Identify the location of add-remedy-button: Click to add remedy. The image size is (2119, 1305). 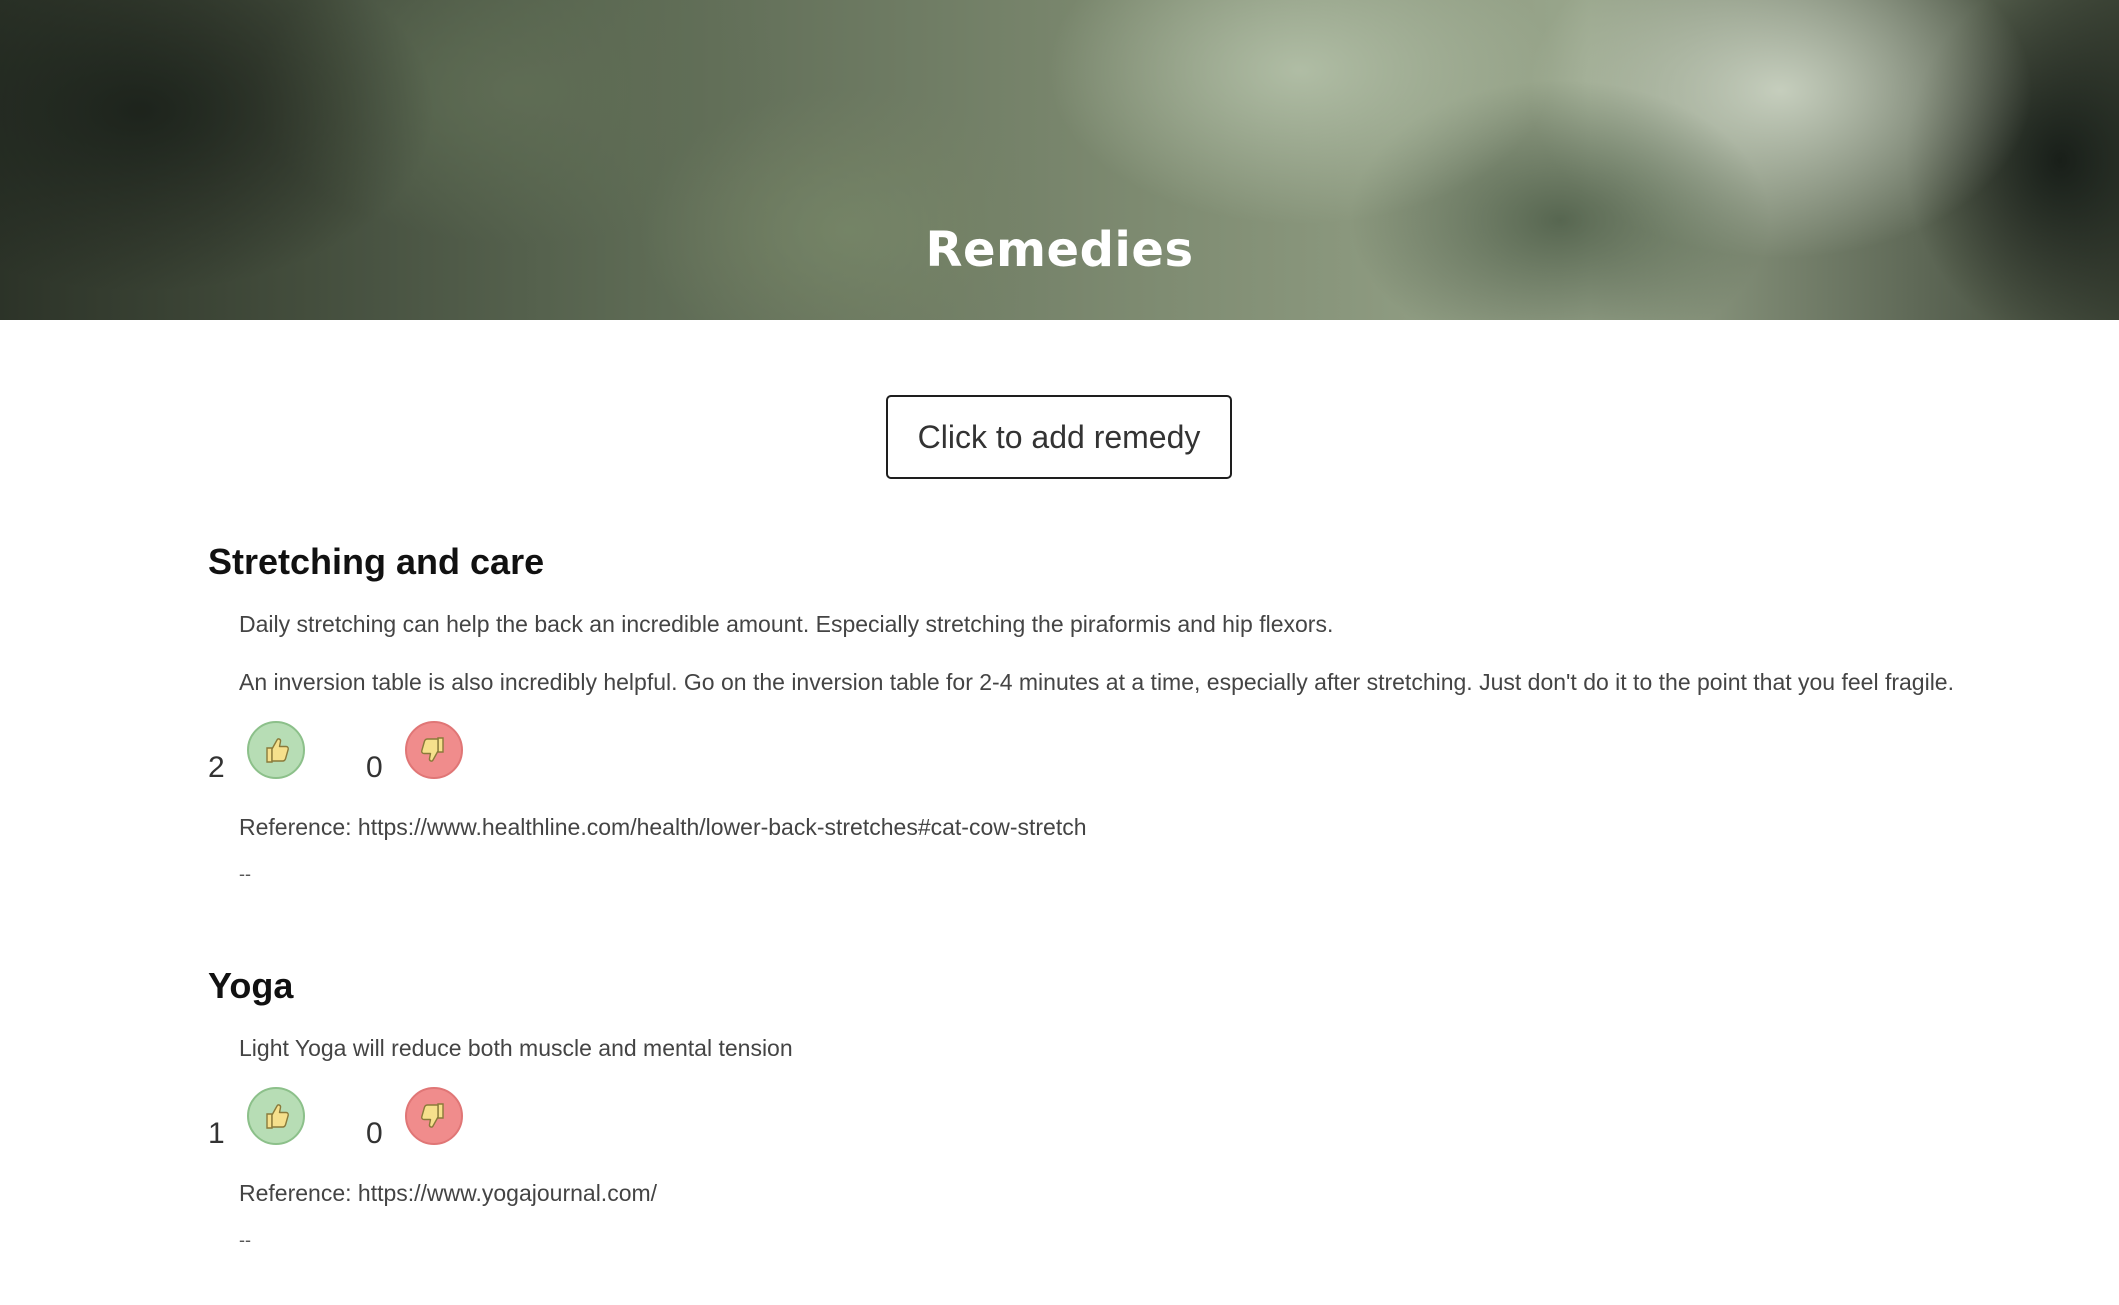
(1059, 437).